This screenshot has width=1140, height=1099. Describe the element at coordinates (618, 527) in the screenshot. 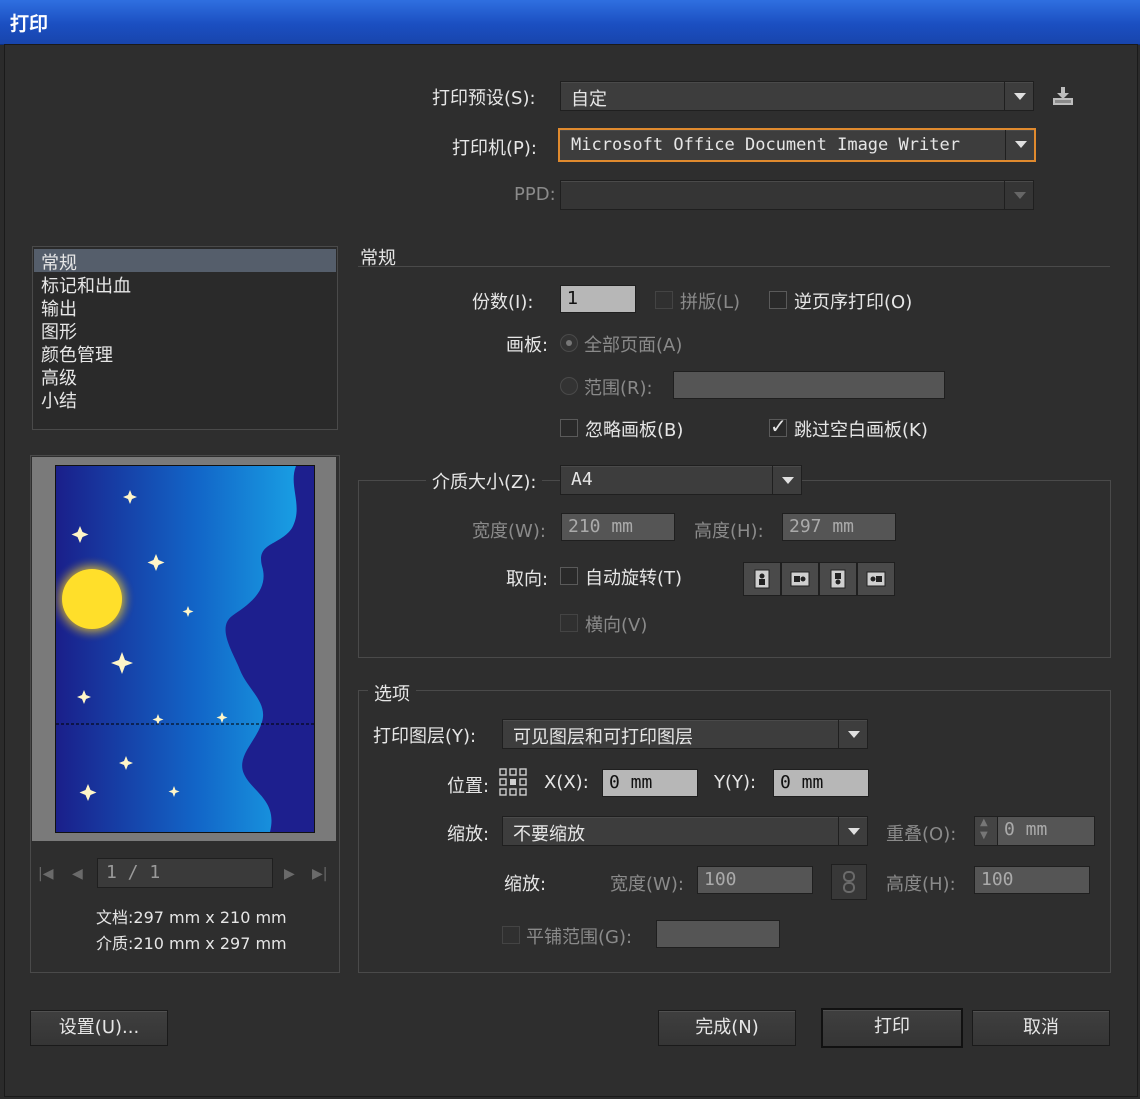

I see `media-width-input: 210 mm` at that location.